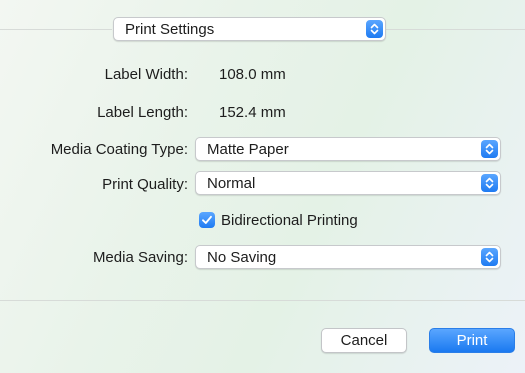 The width and height of the screenshot is (525, 373). I want to click on print-quality-label: Print Quality:, so click(145, 184).